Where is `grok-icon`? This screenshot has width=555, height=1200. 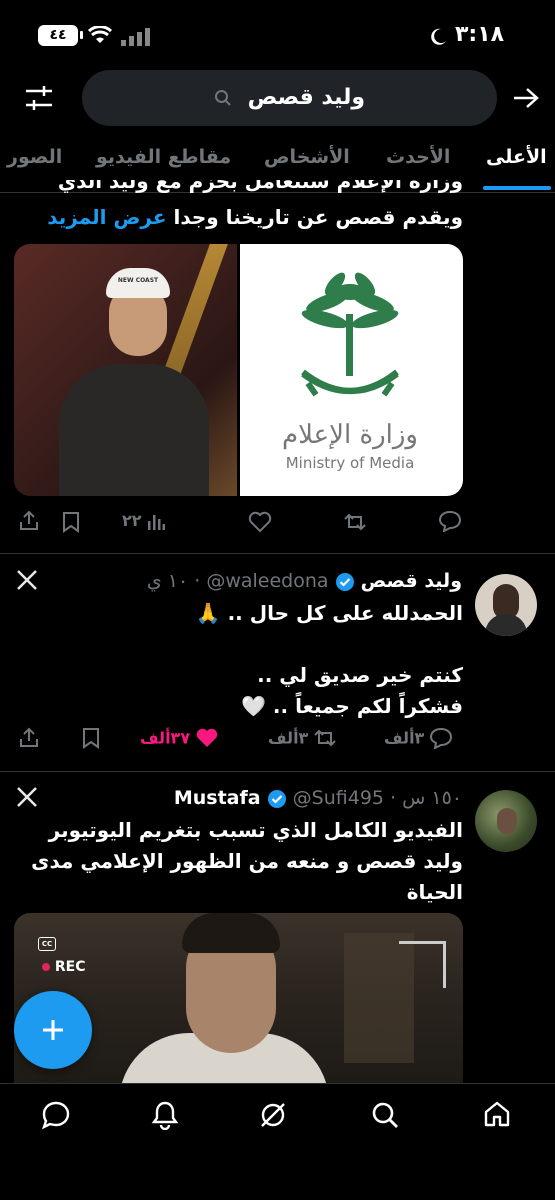 grok-icon is located at coordinates (273, 1115).